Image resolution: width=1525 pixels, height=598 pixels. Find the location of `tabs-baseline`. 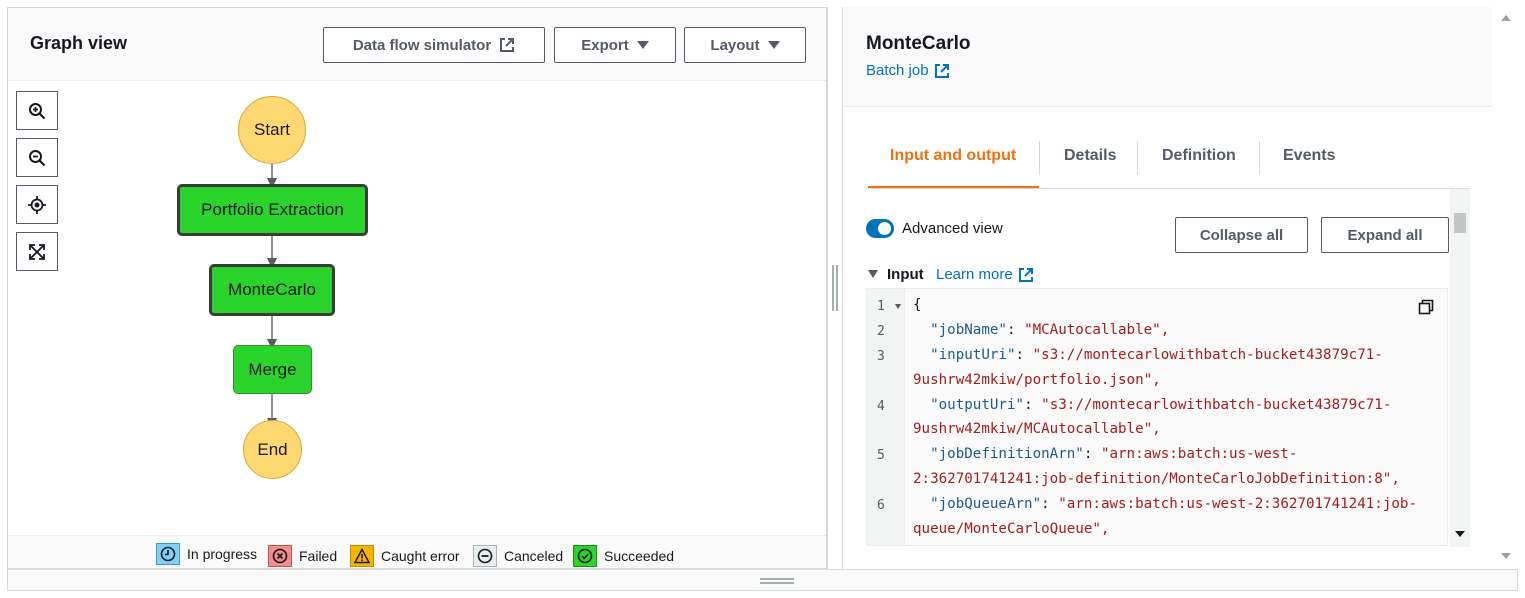

tabs-baseline is located at coordinates (1168, 188).